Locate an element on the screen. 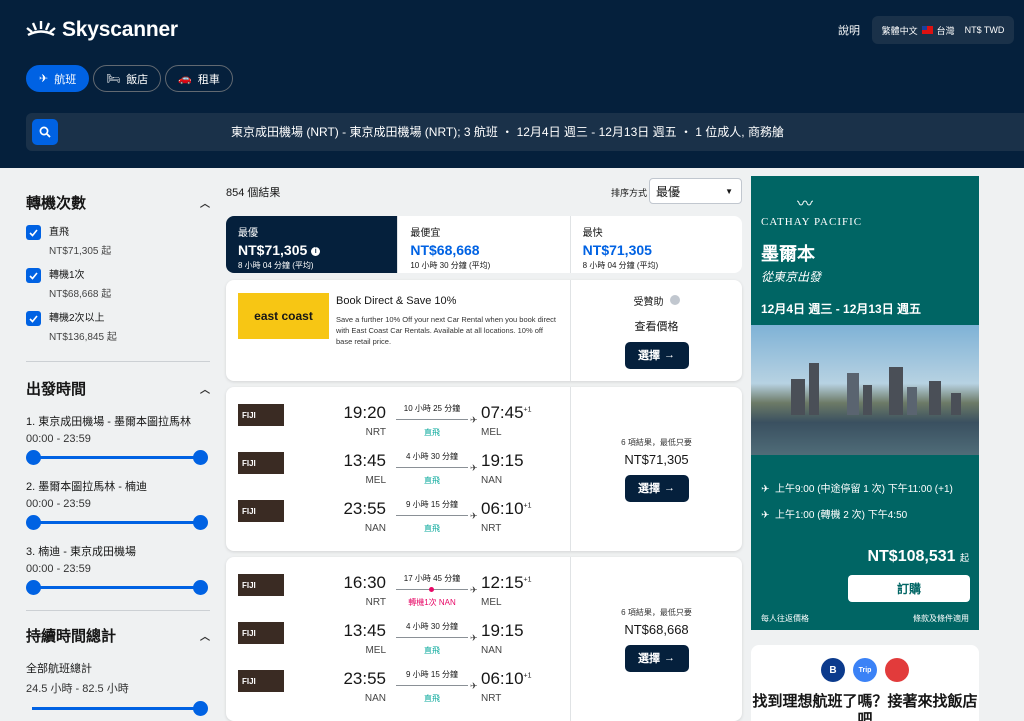 This screenshot has width=1024, height=721. select-button-label: 選擇 is located at coordinates (649, 659).